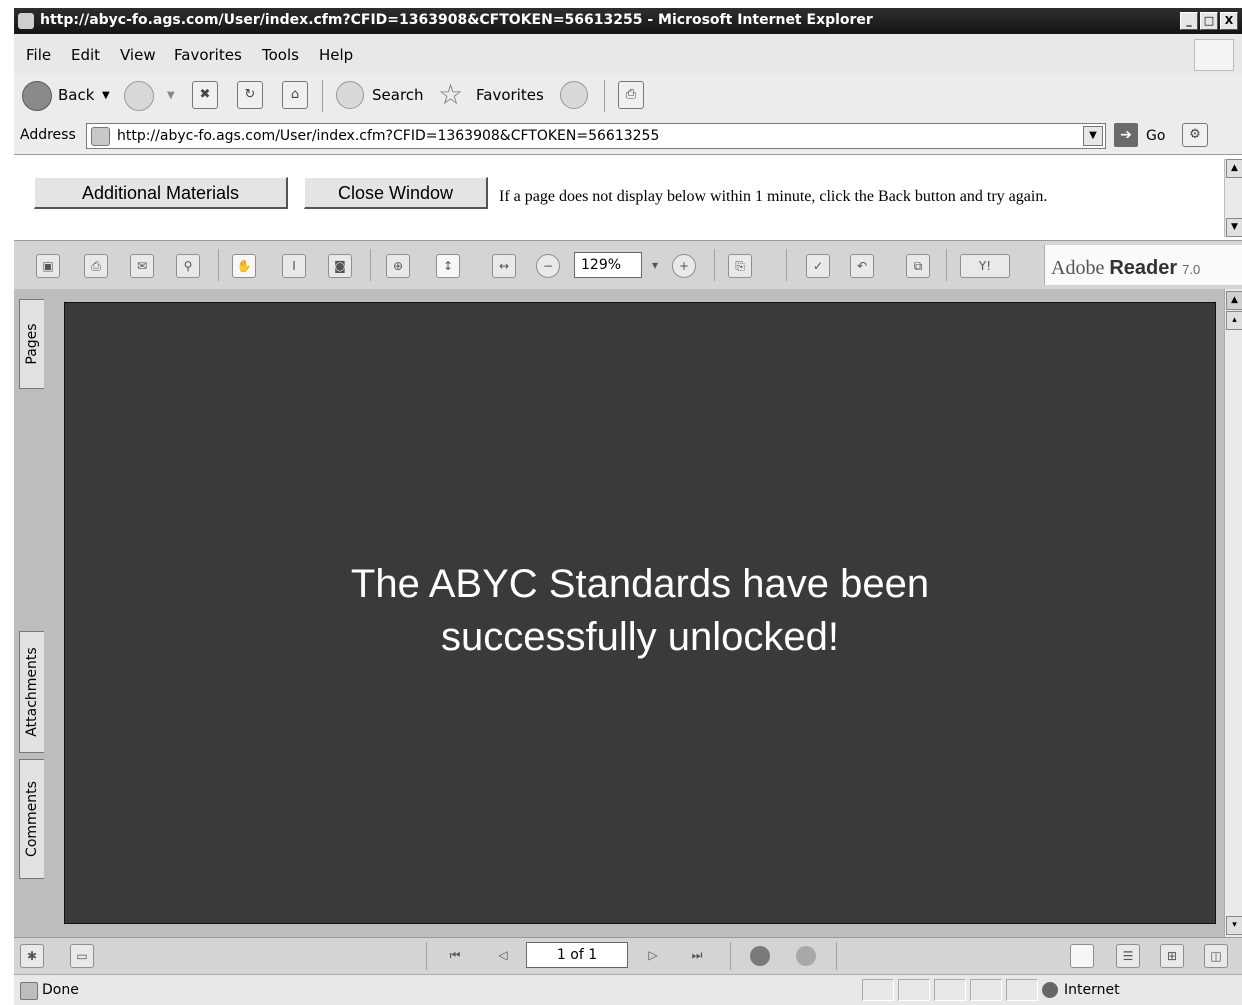  Describe the element at coordinates (628, 54) in the screenshot. I see `menu-bar: File Edit View Favorites Tools Help` at that location.